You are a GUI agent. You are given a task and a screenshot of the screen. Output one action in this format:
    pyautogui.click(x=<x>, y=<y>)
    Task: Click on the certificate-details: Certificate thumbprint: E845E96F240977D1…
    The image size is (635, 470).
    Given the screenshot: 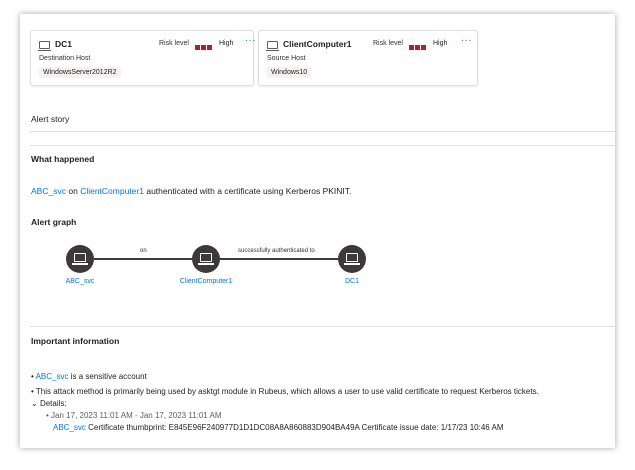 What is the action you would take?
    pyautogui.click(x=296, y=427)
    